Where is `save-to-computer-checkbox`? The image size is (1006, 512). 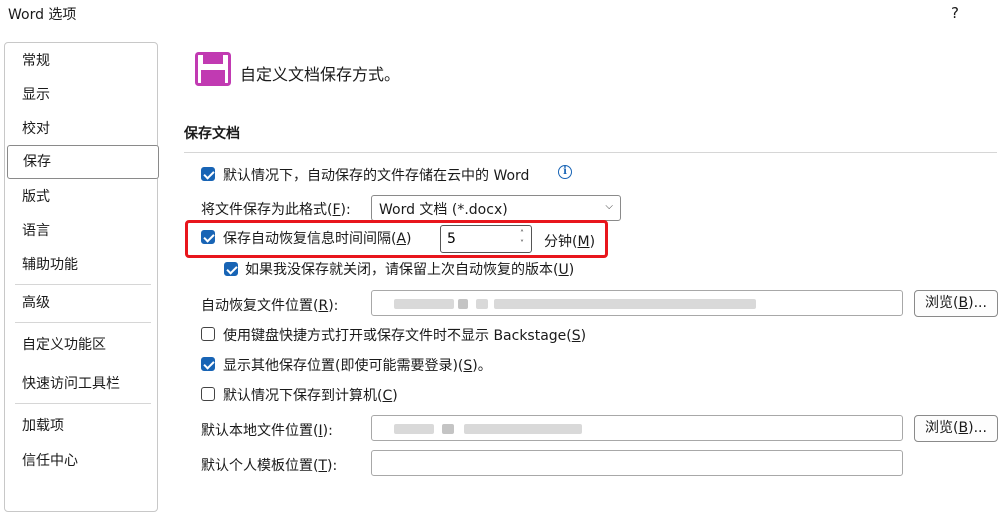 save-to-computer-checkbox is located at coordinates (208, 394).